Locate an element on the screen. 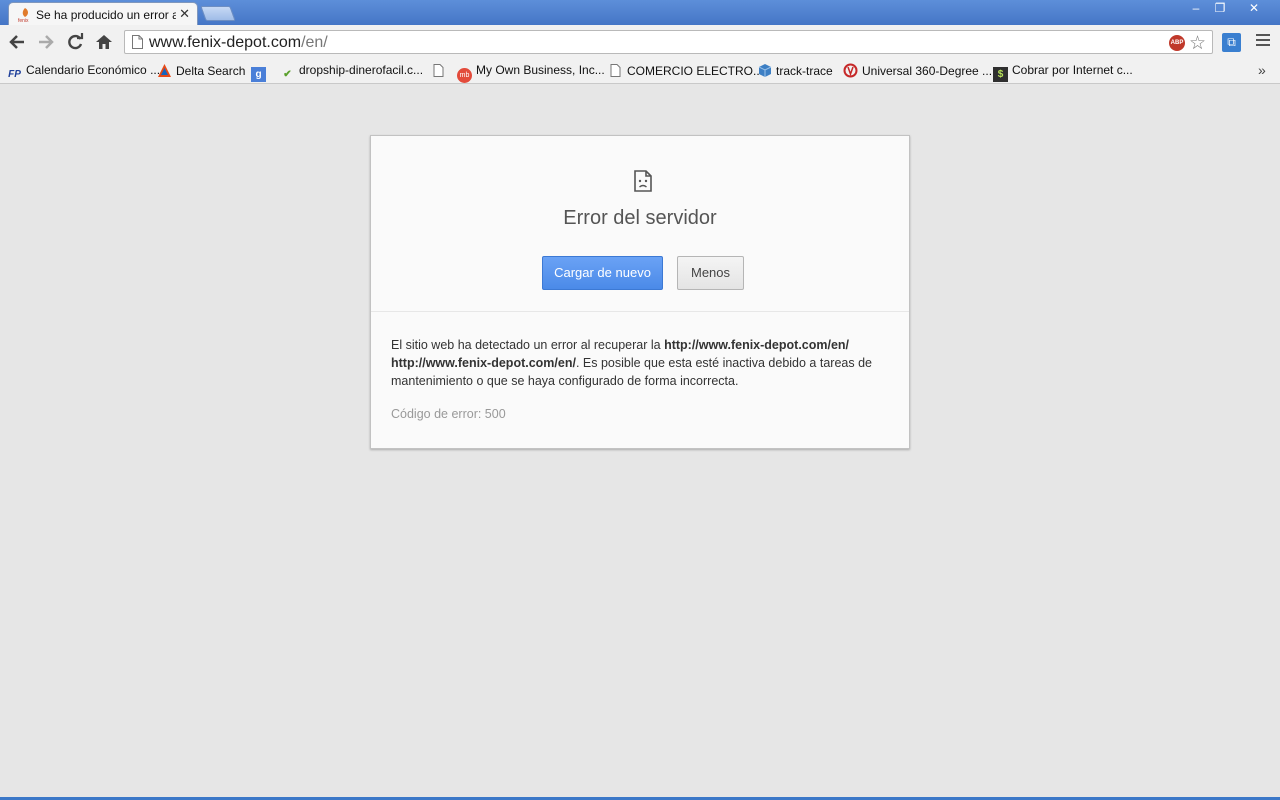 Image resolution: width=1280 pixels, height=800 pixels. dollar-icon: $ is located at coordinates (1000, 74).